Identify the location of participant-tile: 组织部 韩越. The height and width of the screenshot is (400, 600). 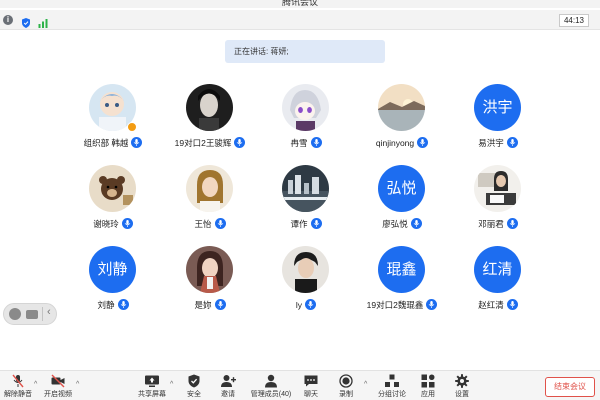
(113, 119).